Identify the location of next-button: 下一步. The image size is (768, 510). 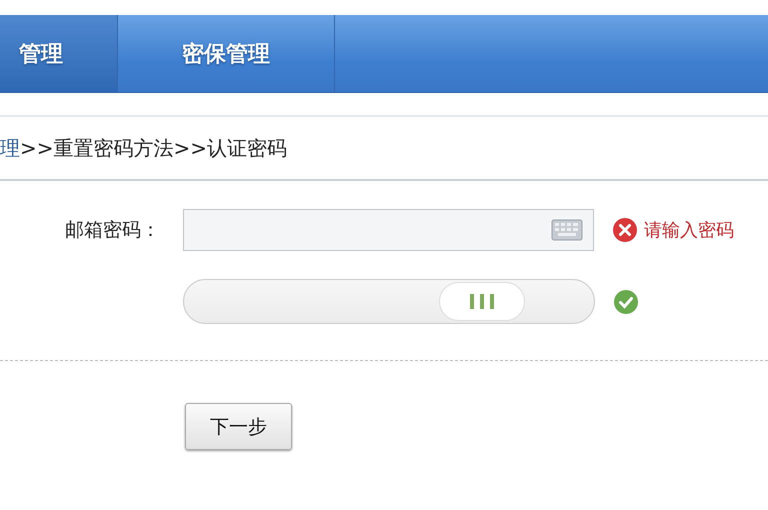
(238, 426).